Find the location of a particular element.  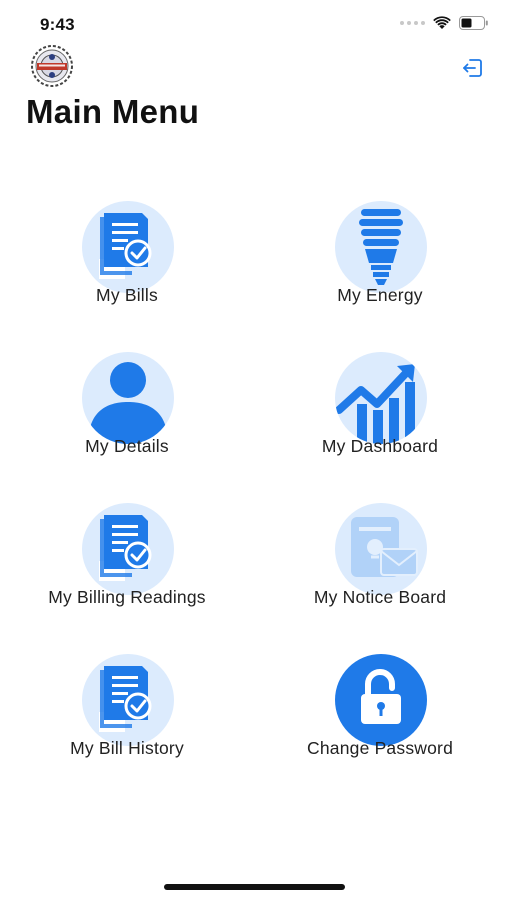

menu-item-my-dashboard: My Dashboard is located at coordinates (380, 412).